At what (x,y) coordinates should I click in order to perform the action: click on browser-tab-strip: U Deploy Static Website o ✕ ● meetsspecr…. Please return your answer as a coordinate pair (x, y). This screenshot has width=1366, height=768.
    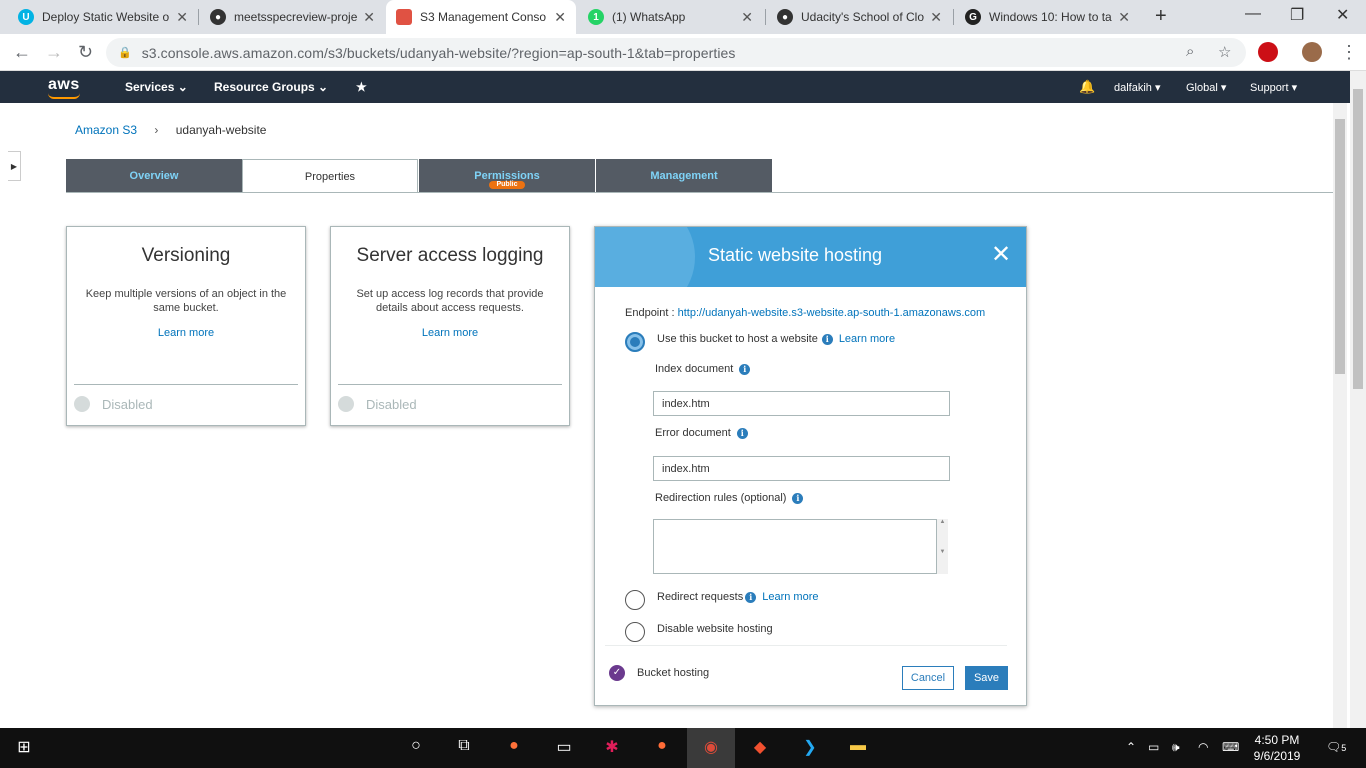
    Looking at the image, I should click on (683, 17).